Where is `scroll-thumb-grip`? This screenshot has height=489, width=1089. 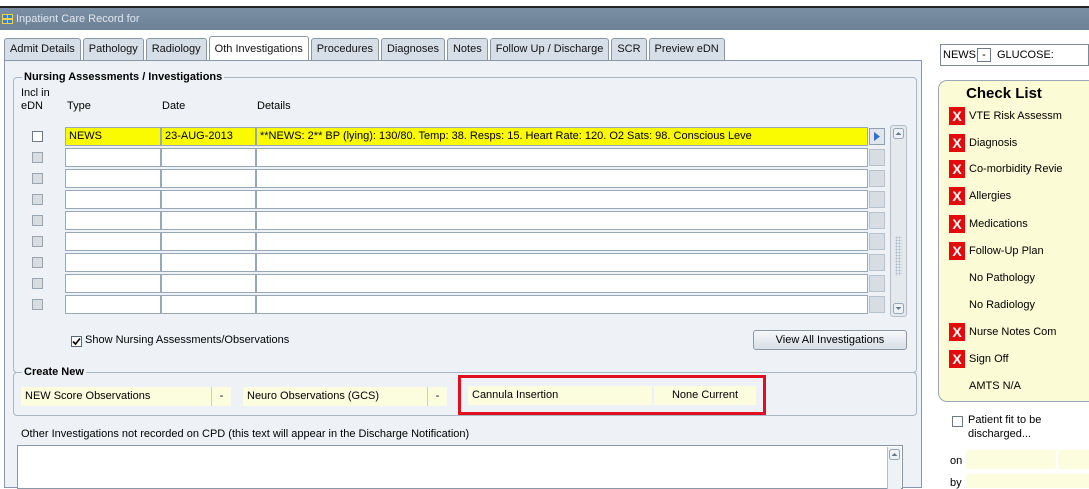 scroll-thumb-grip is located at coordinates (898, 256).